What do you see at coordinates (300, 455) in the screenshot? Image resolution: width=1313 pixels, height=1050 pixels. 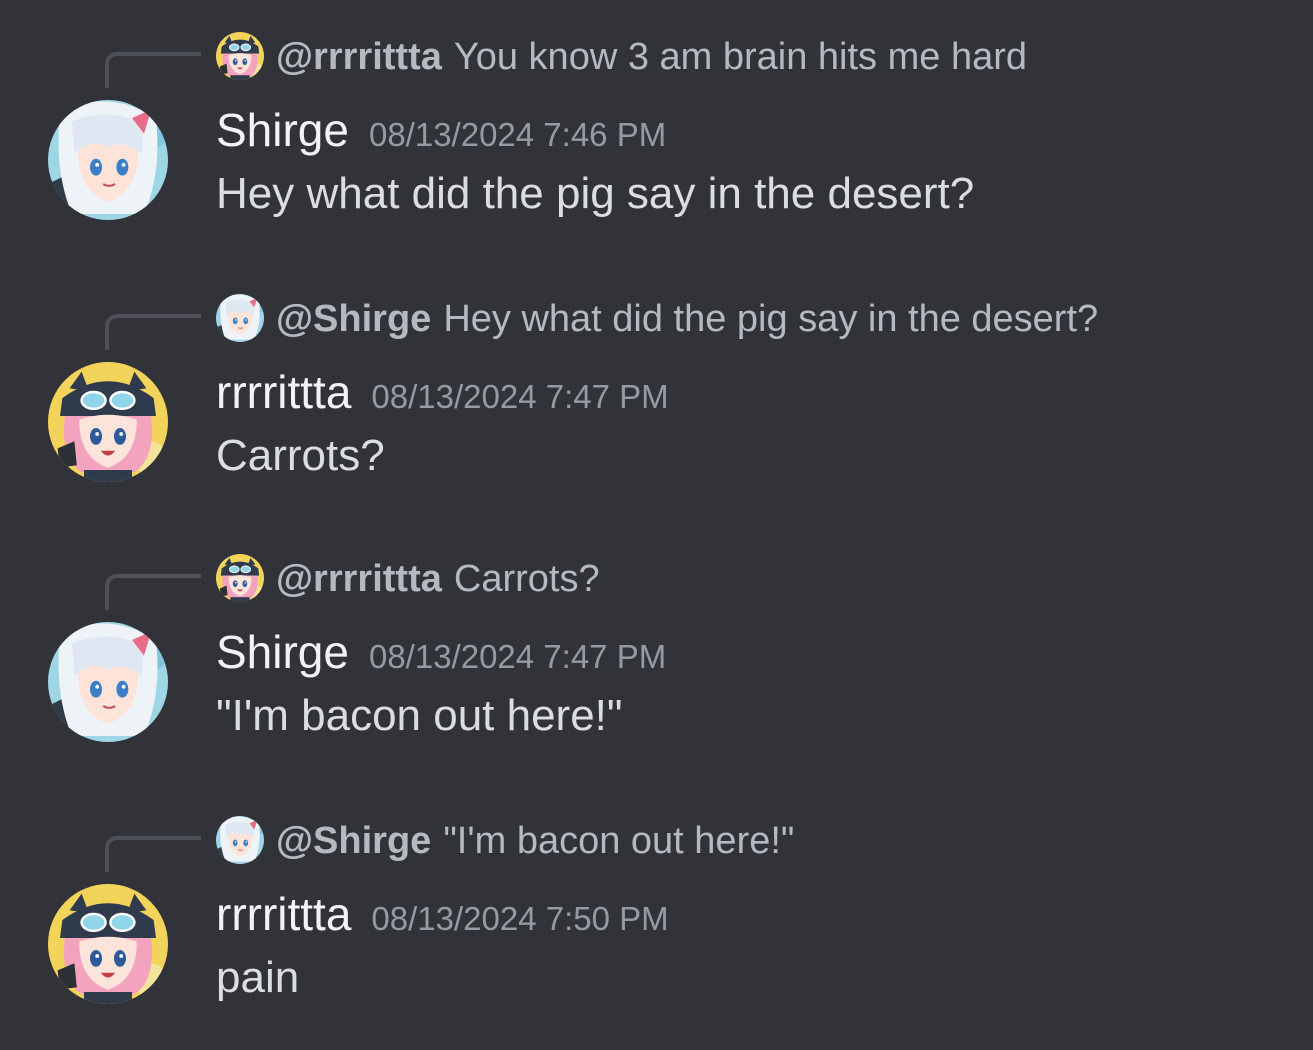 I see `message-content: Carrots?` at bounding box center [300, 455].